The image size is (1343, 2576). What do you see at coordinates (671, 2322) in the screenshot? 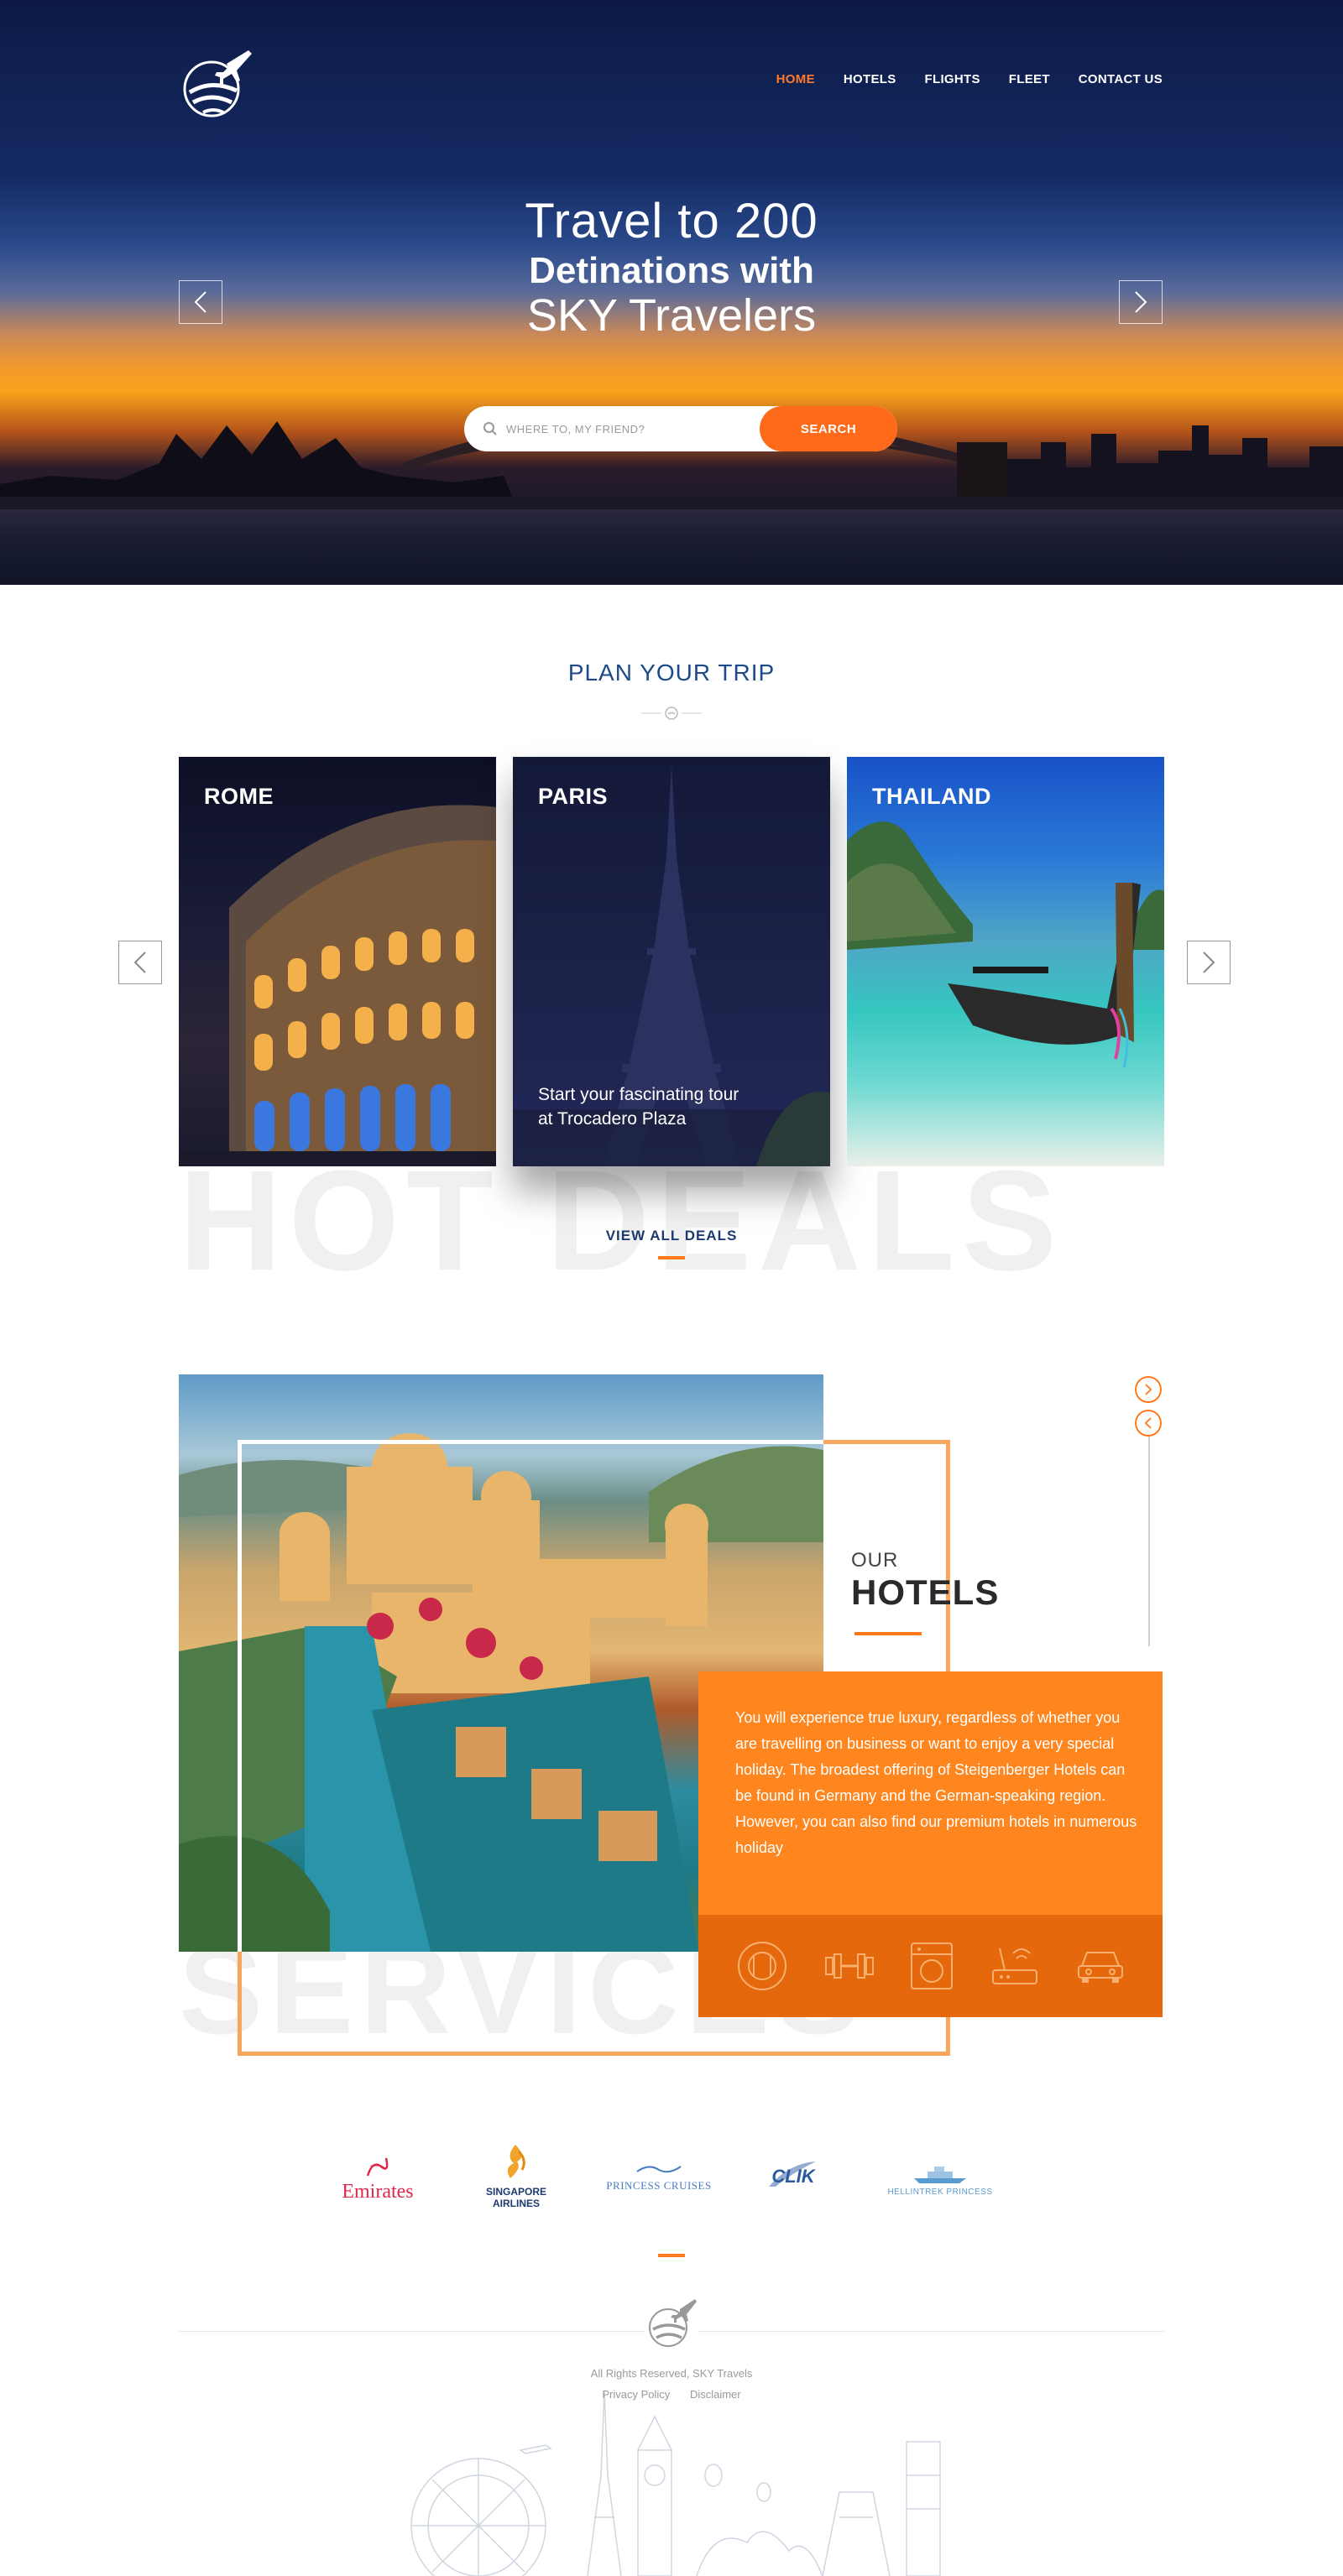
I see `footer-logo` at bounding box center [671, 2322].